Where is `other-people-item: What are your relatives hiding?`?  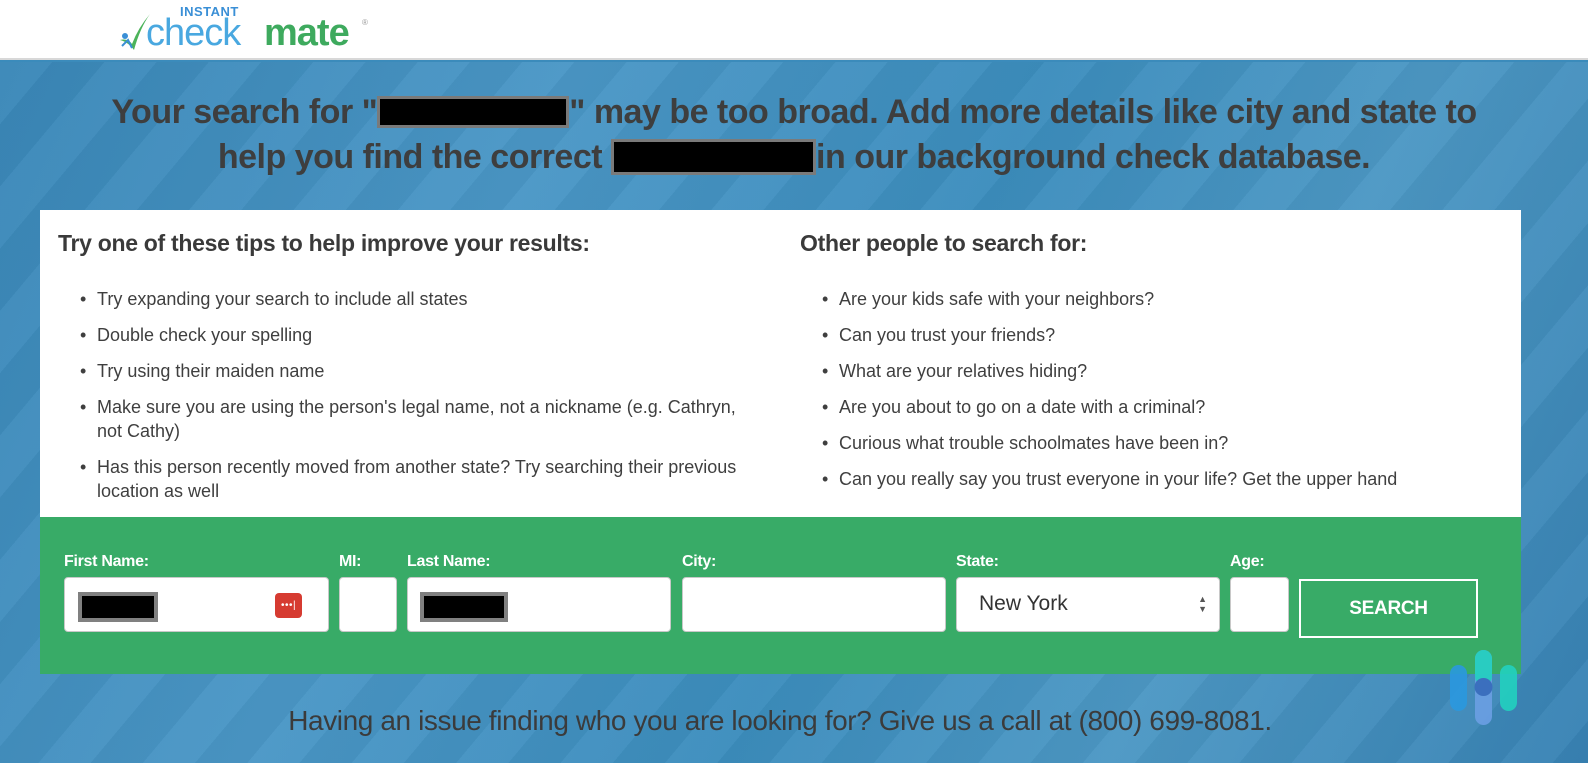 other-people-item: What are your relatives hiding? is located at coordinates (1161, 371).